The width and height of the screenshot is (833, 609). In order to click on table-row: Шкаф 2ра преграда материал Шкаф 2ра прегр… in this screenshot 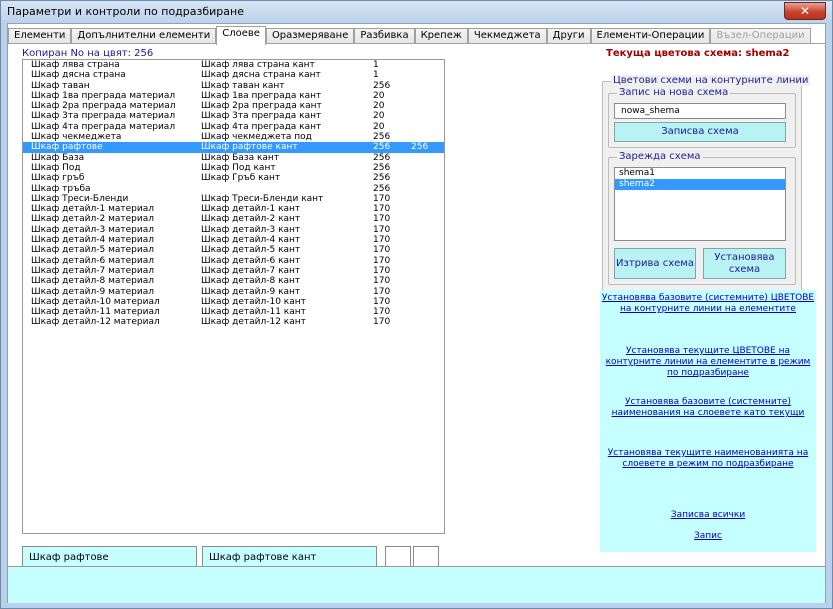, I will do `click(233, 106)`.